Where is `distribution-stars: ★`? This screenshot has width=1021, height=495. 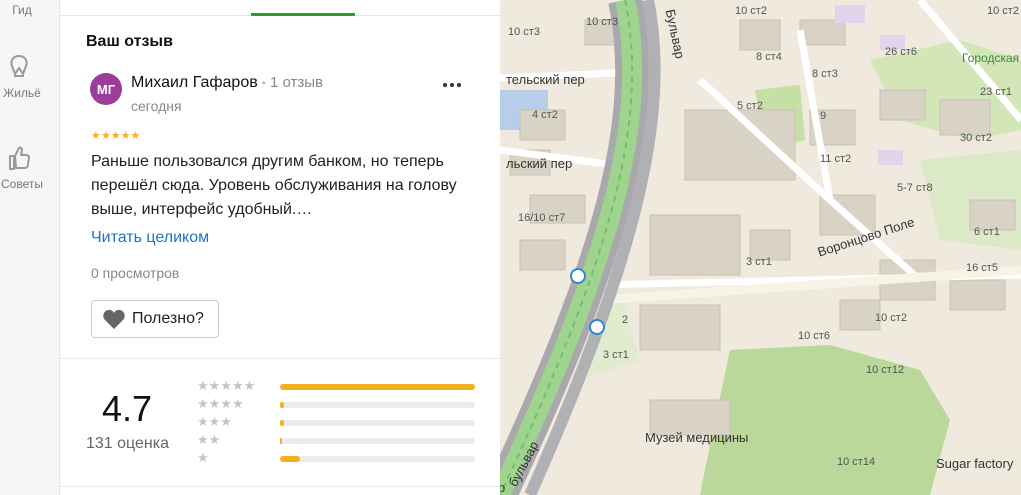
distribution-stars: ★ is located at coordinates (203, 457).